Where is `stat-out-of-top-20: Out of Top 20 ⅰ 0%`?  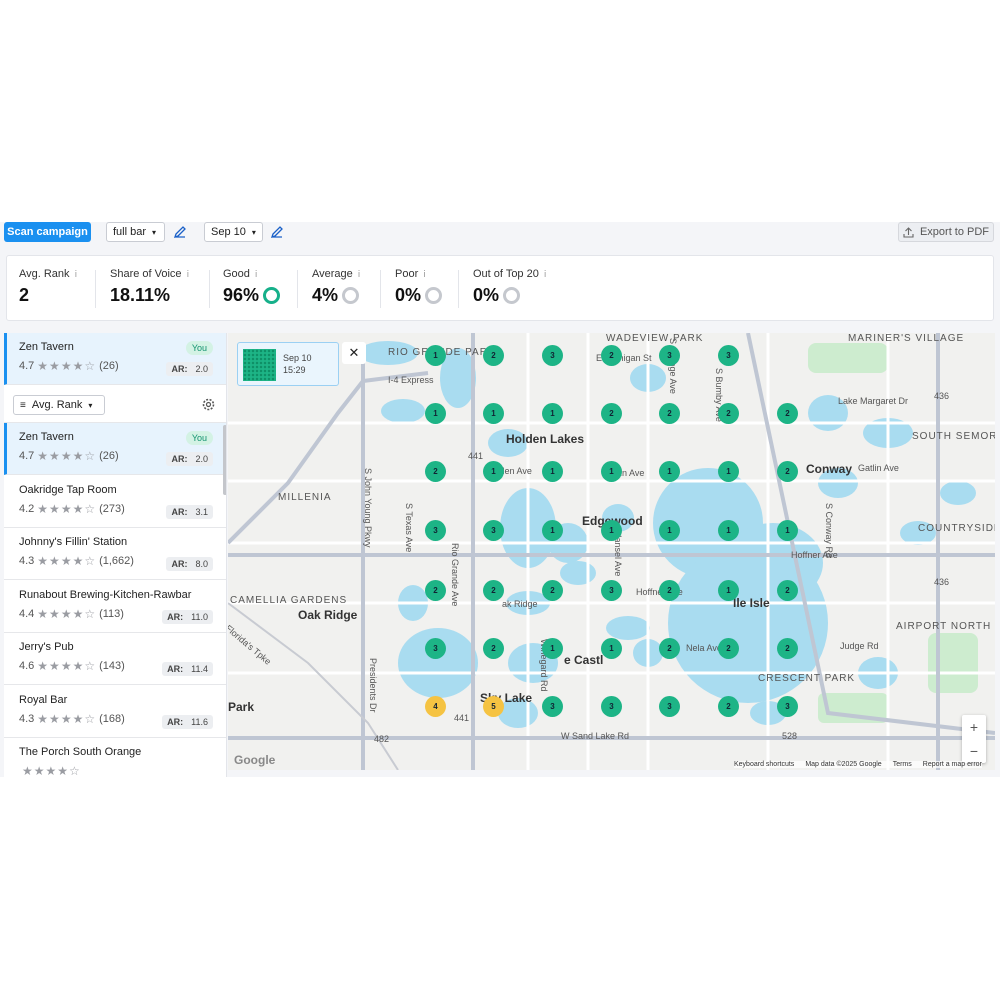
stat-out-of-top-20: Out of Top 20 ⅰ 0% is located at coordinates (509, 287).